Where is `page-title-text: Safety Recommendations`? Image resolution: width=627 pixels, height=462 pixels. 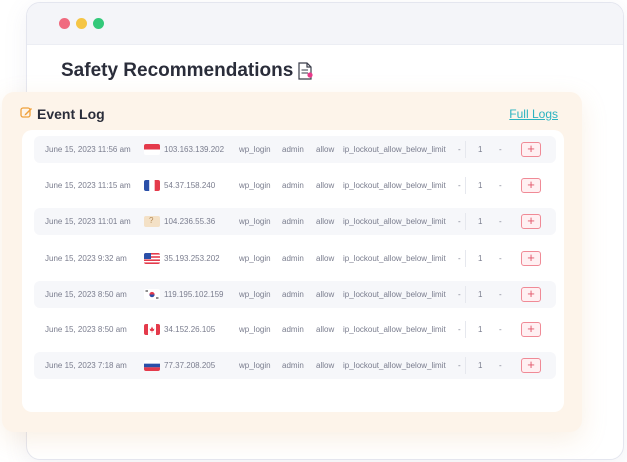 page-title-text: Safety Recommendations is located at coordinates (177, 70).